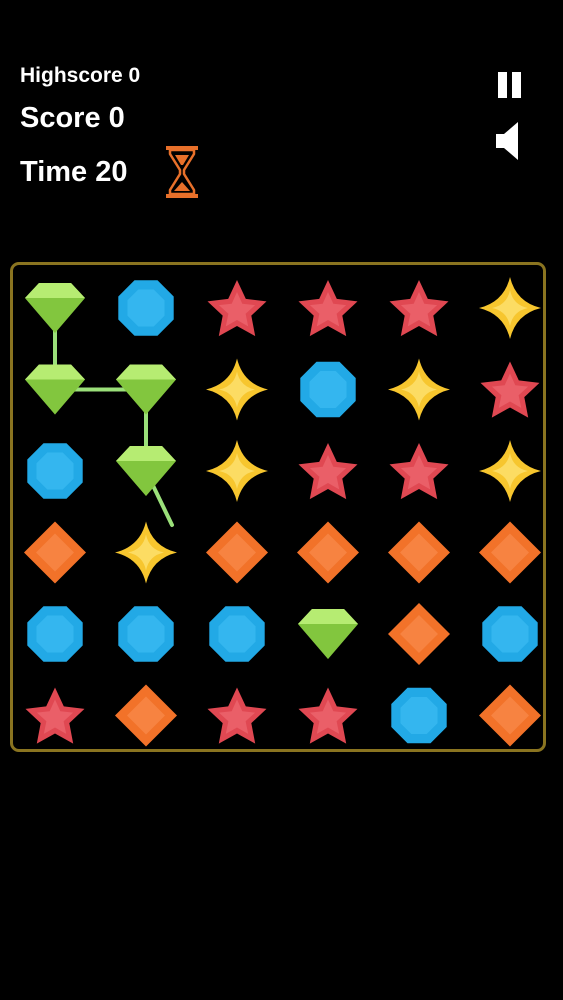 The image size is (563, 1000). What do you see at coordinates (509, 141) in the screenshot?
I see `speaker-icon` at bounding box center [509, 141].